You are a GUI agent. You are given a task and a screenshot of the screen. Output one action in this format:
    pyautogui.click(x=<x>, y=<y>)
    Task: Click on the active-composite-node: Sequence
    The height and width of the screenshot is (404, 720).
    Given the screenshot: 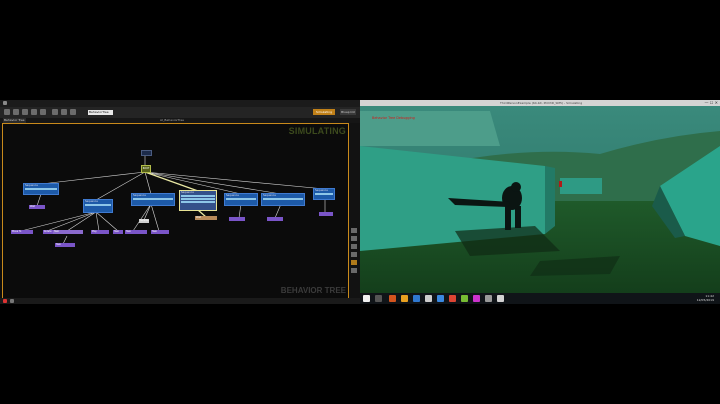 What is the action you would take?
    pyautogui.click(x=198, y=200)
    